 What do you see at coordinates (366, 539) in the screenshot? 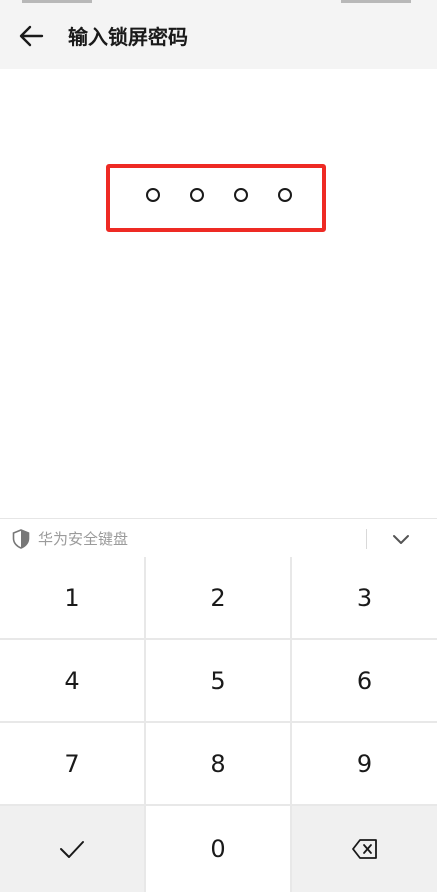
I see `toolbar-divider` at bounding box center [366, 539].